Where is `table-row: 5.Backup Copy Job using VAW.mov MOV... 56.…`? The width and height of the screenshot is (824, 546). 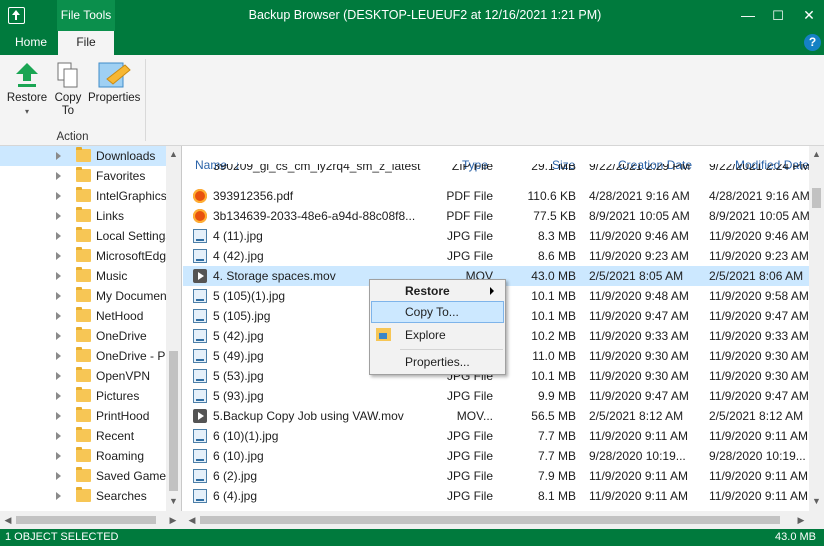 table-row: 5.Backup Copy Job using VAW.mov MOV... 56.… is located at coordinates (496, 416).